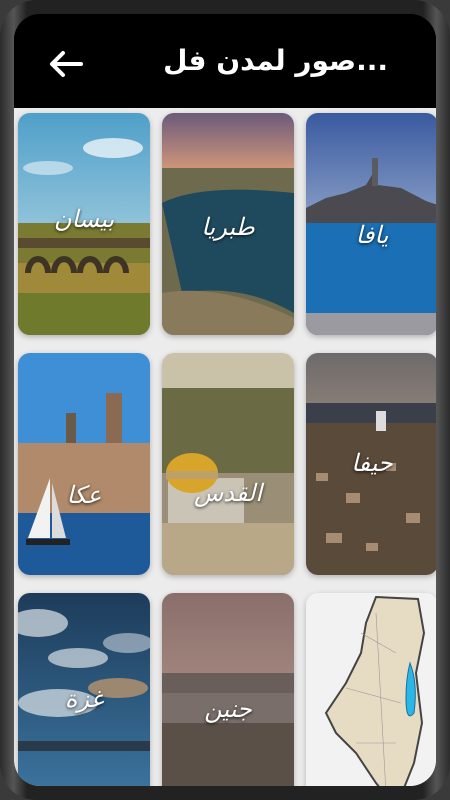 The height and width of the screenshot is (800, 450). I want to click on city-name-jaffa: يافا, so click(372, 235).